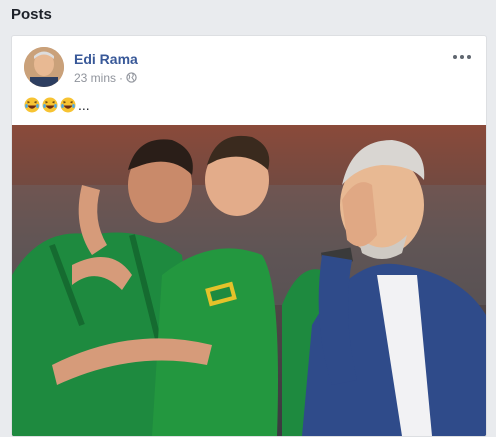  Describe the element at coordinates (106, 59) in the screenshot. I see `author-name: Edi Rama` at that location.